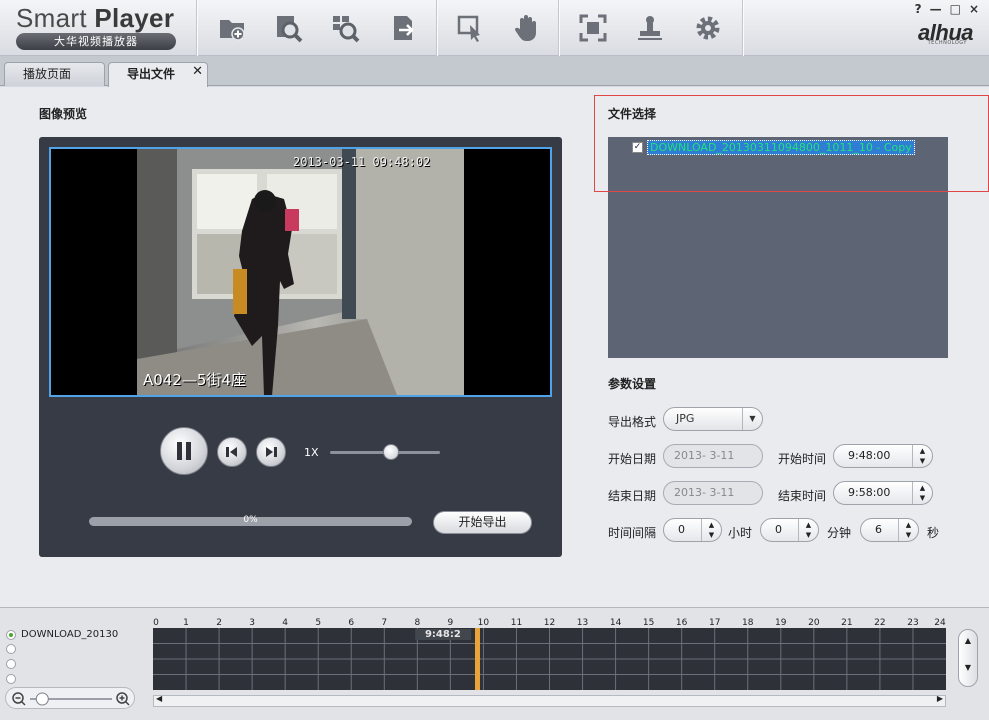 This screenshot has height=720, width=989. What do you see at coordinates (692, 530) in the screenshot?
I see `interval-hours-spinner: 0 ▲ ▼` at bounding box center [692, 530].